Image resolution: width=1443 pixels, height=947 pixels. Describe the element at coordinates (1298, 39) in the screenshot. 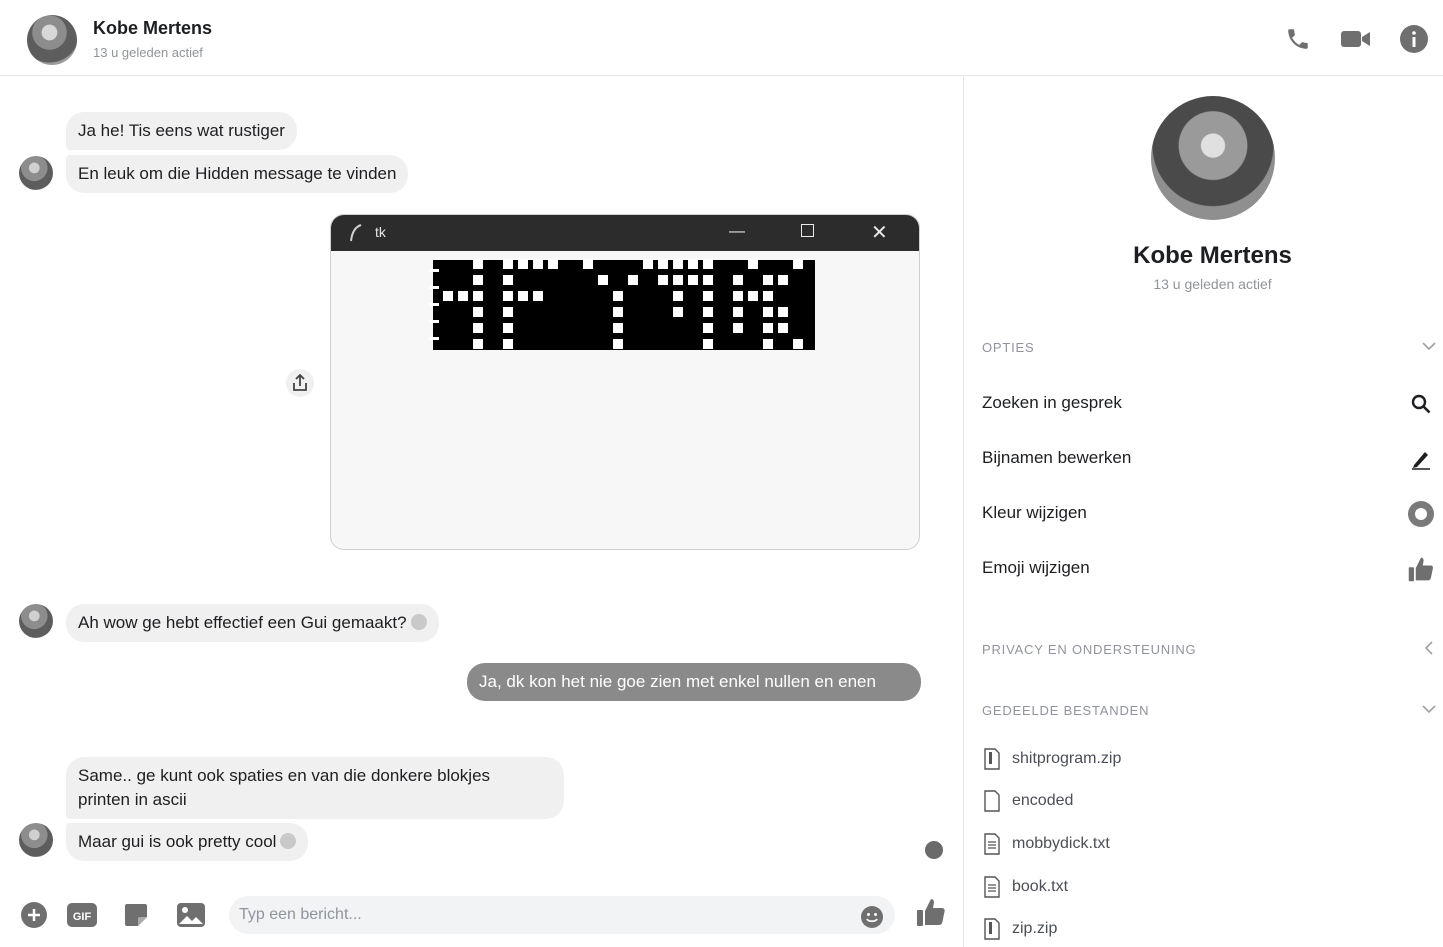

I see `phone-icon` at that location.